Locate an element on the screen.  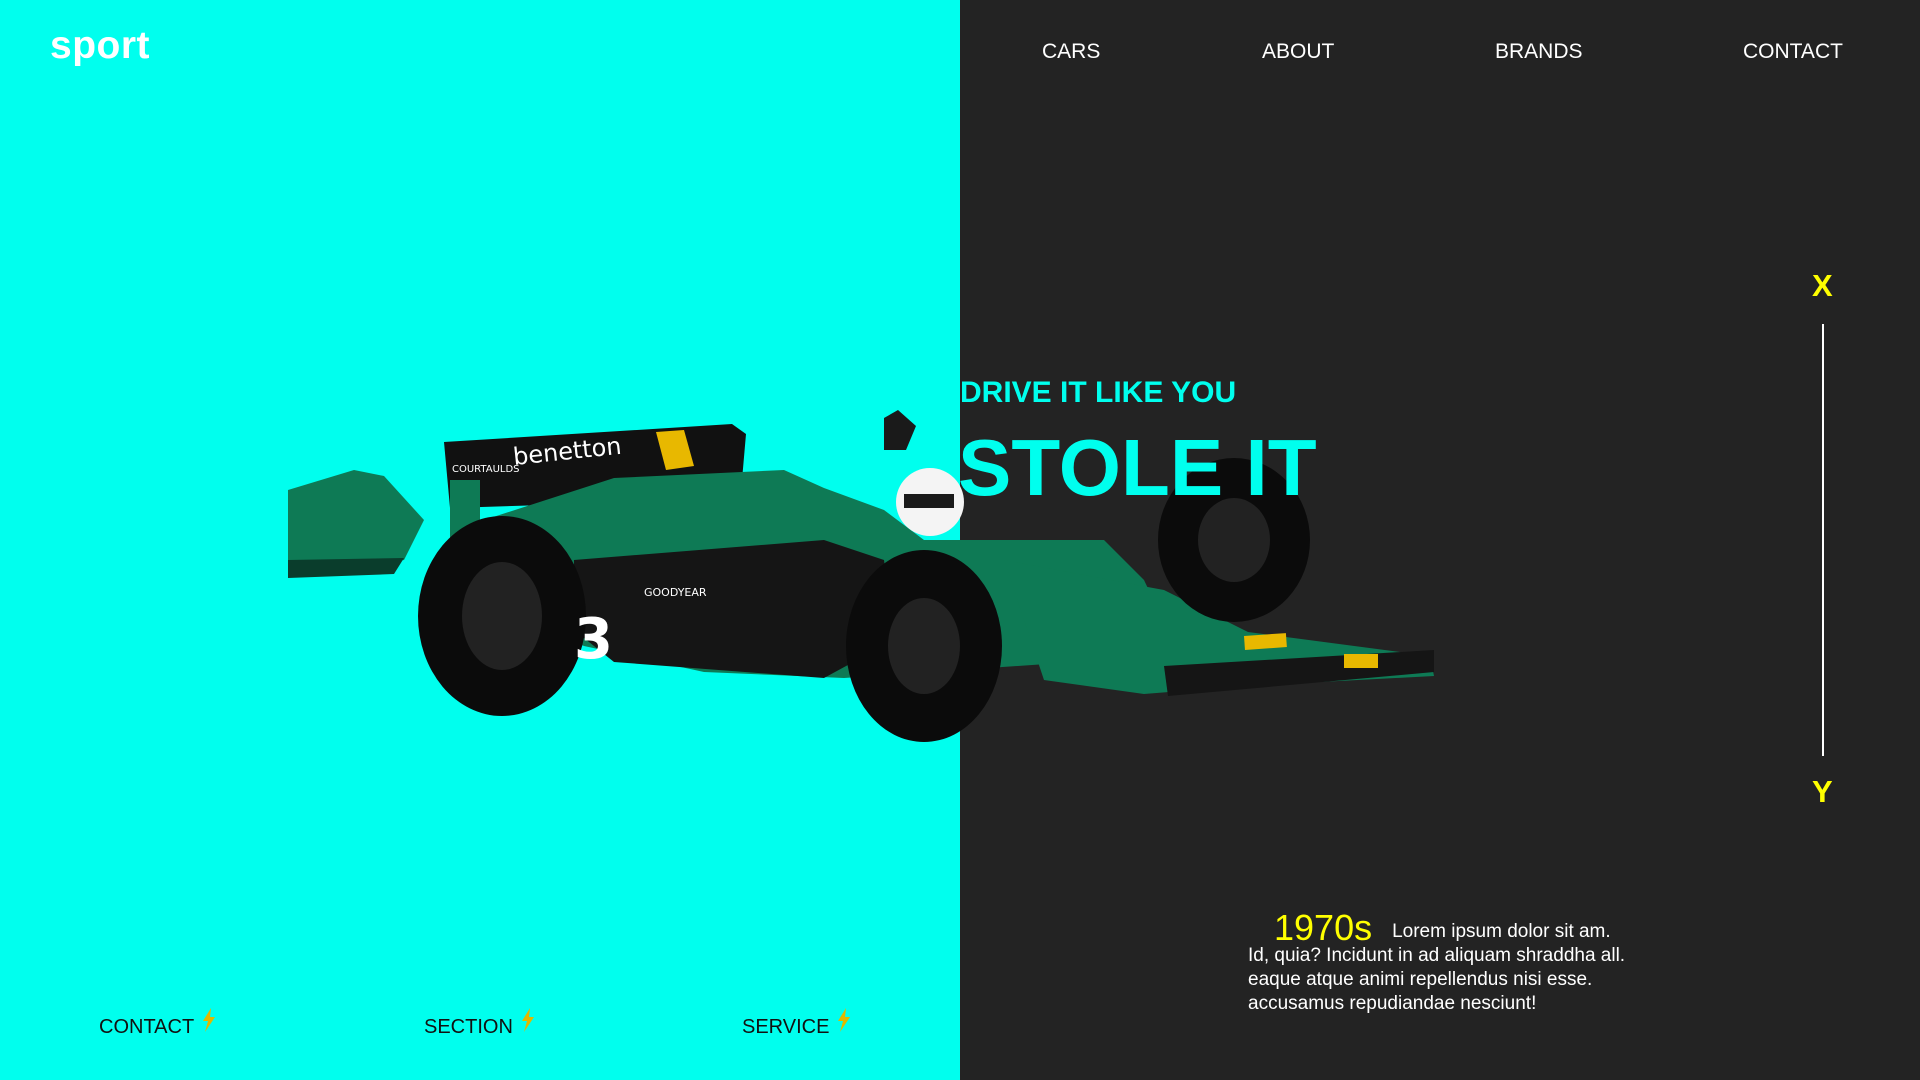
bottom-link-label: CONTACT is located at coordinates (147, 1027).